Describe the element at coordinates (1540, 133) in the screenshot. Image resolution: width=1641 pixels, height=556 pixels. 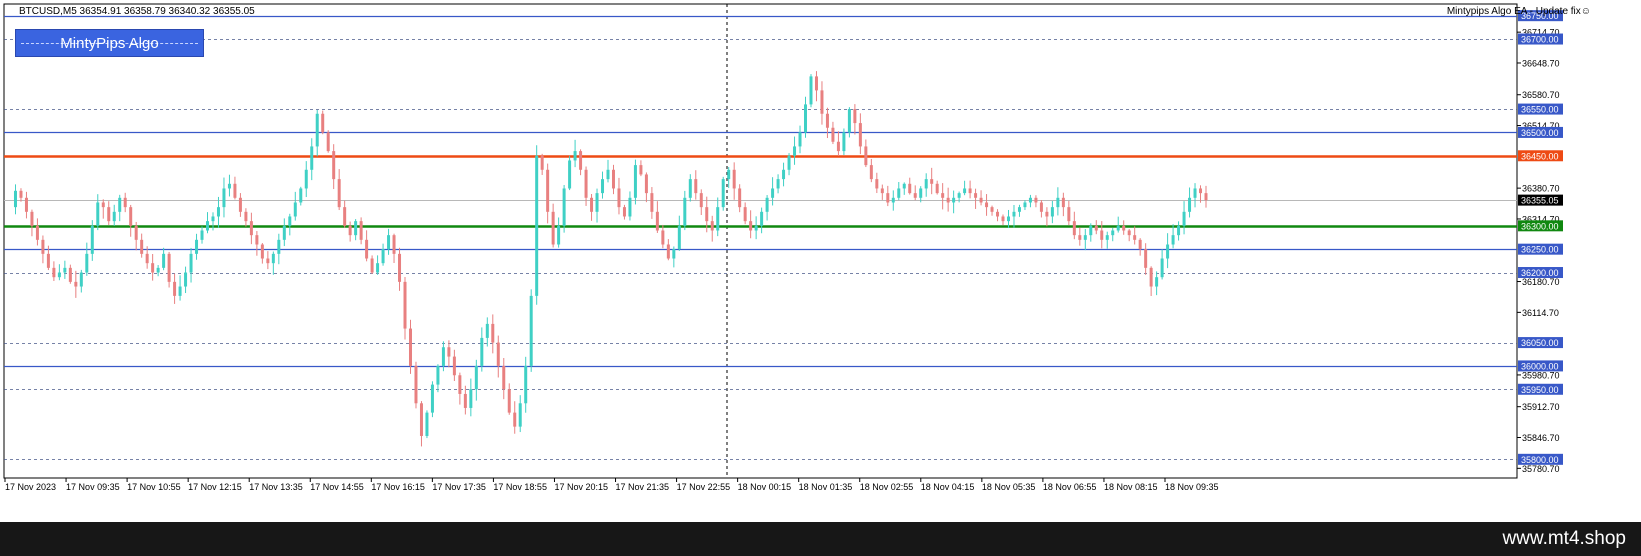
I see `level-price-label: 36500.00` at that location.